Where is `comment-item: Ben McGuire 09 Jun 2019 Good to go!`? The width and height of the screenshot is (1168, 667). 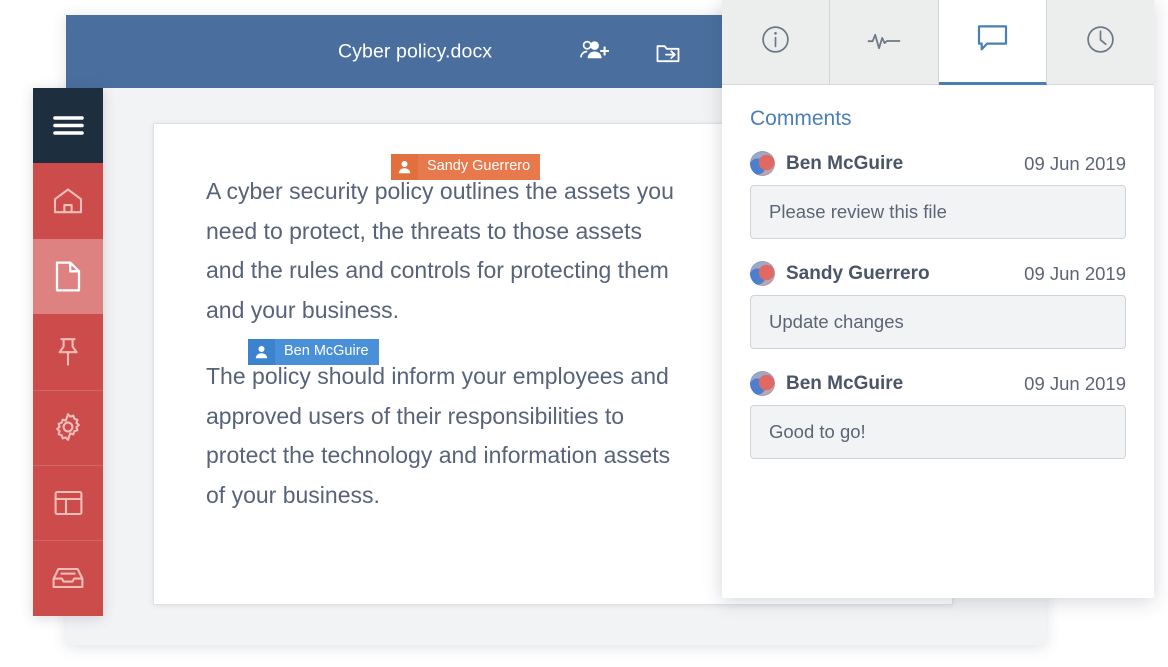 comment-item: Ben McGuire 09 Jun 2019 Good to go! is located at coordinates (938, 415).